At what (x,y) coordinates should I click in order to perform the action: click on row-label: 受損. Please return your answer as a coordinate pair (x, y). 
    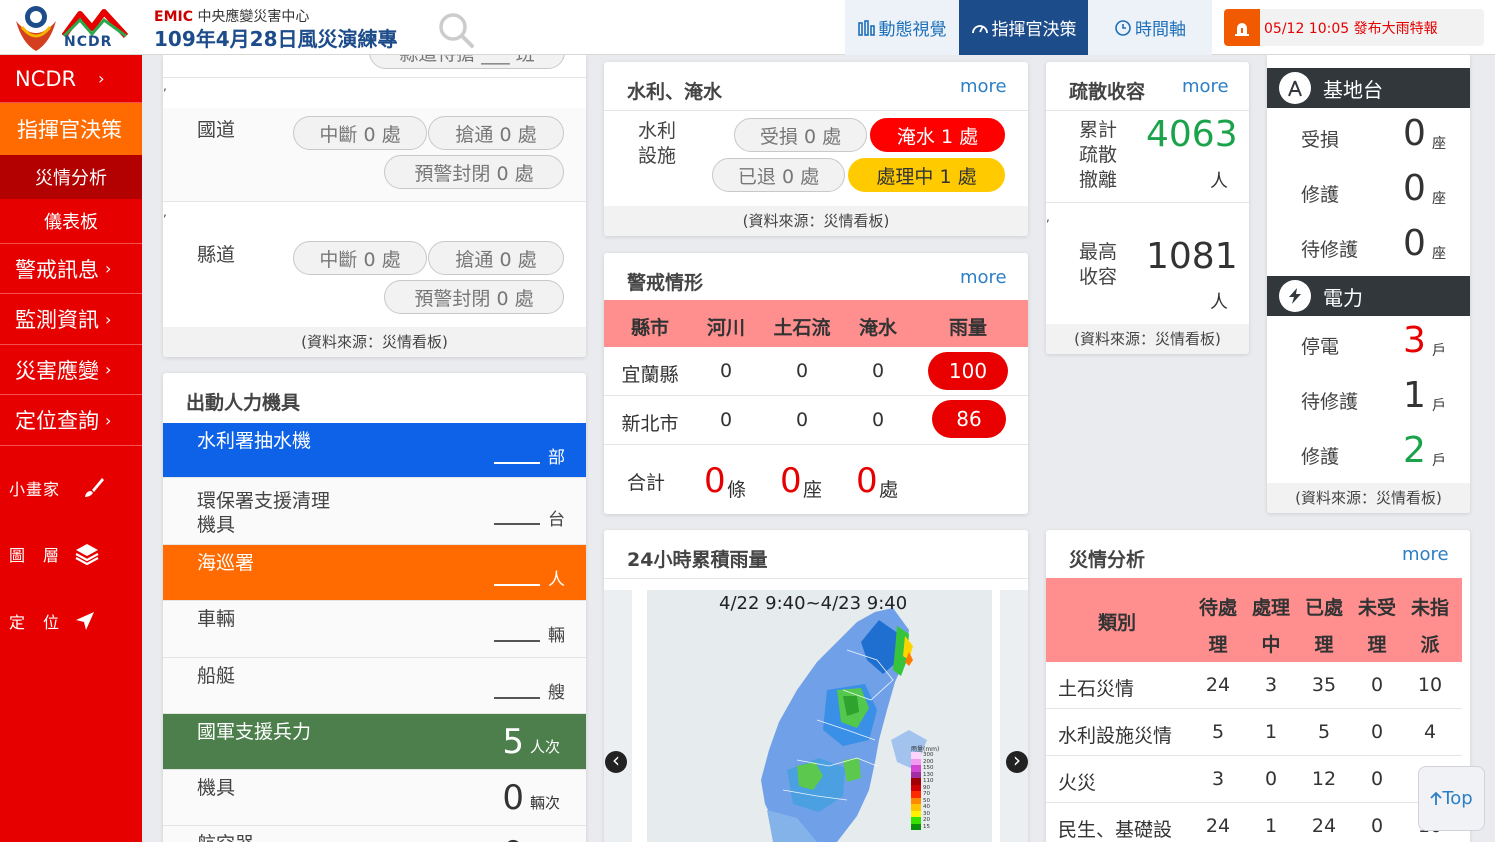
    Looking at the image, I should click on (1320, 140).